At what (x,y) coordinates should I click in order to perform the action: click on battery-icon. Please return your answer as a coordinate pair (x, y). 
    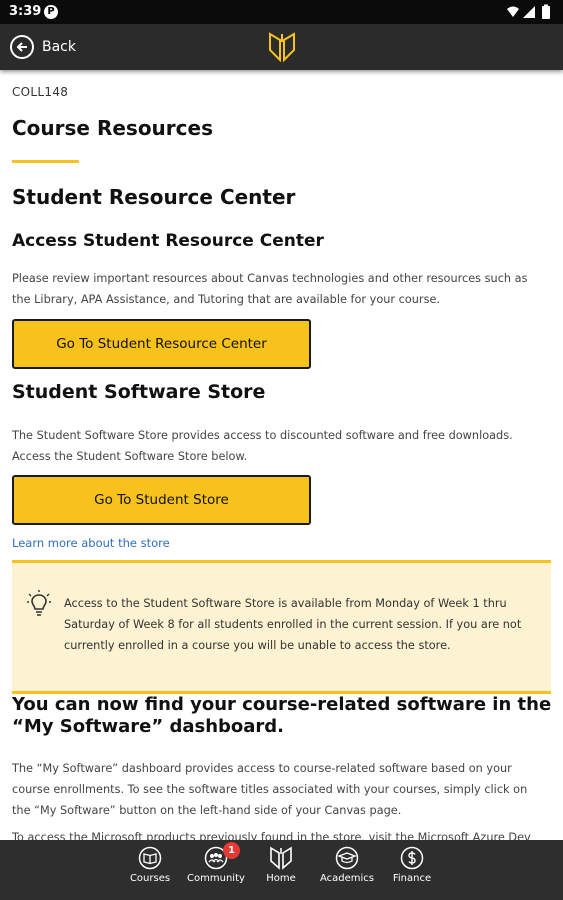
    Looking at the image, I should click on (546, 11).